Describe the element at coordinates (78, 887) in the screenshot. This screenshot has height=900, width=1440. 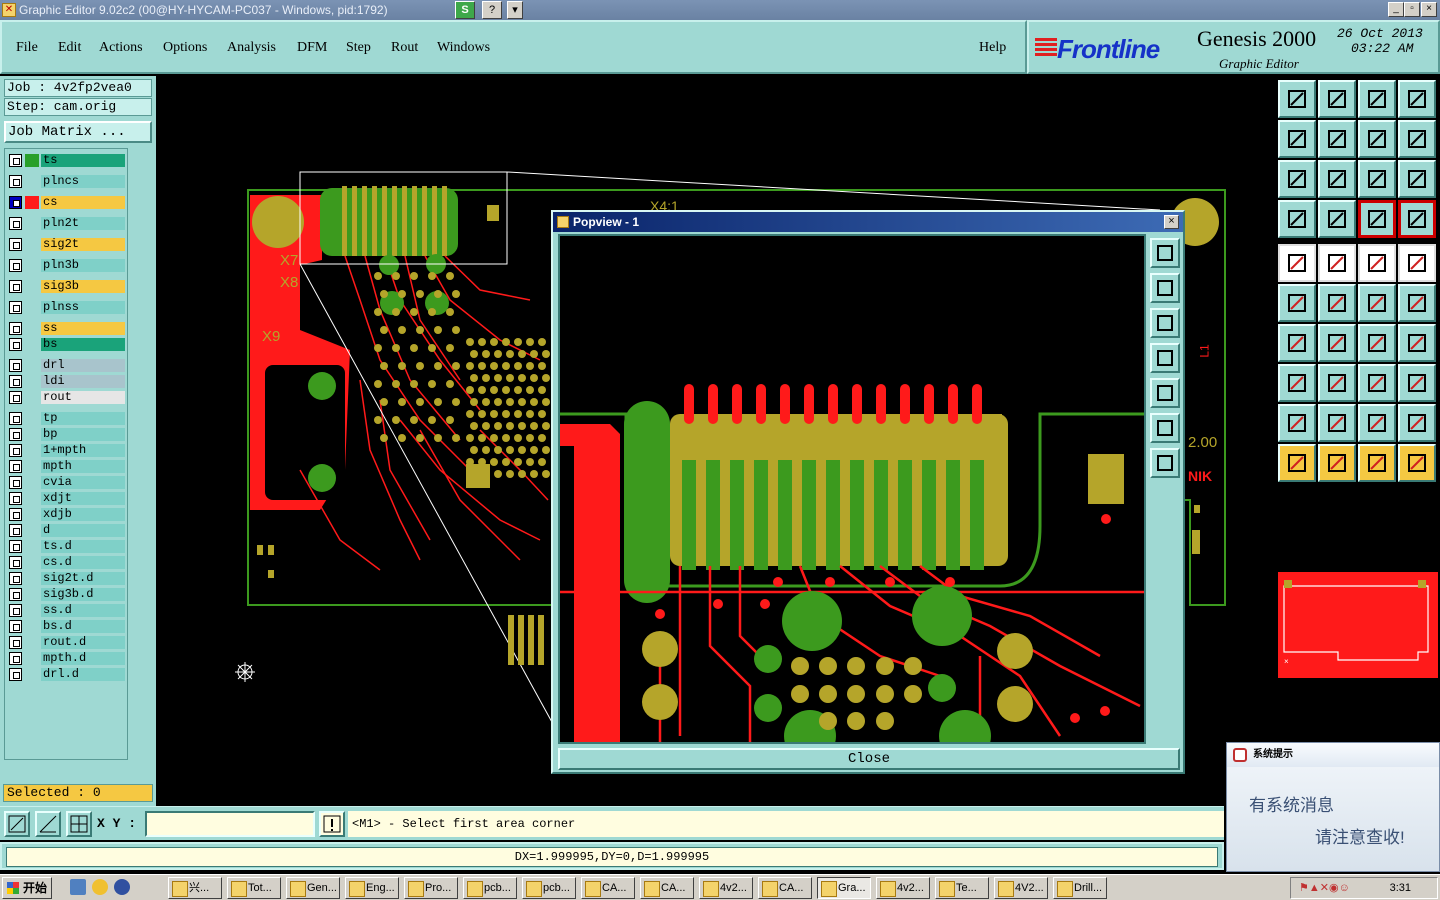
I see `show-desktop-icon` at that location.